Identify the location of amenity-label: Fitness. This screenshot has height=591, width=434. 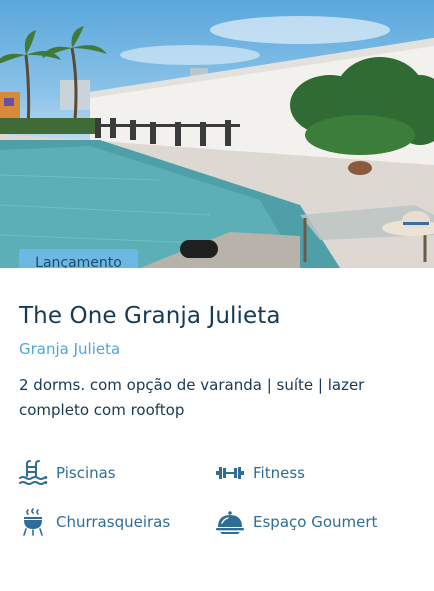
(279, 473).